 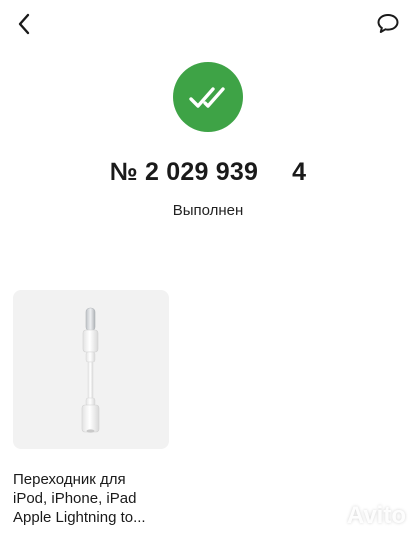 What do you see at coordinates (326, 516) in the screenshot?
I see `avito-logo-icon` at bounding box center [326, 516].